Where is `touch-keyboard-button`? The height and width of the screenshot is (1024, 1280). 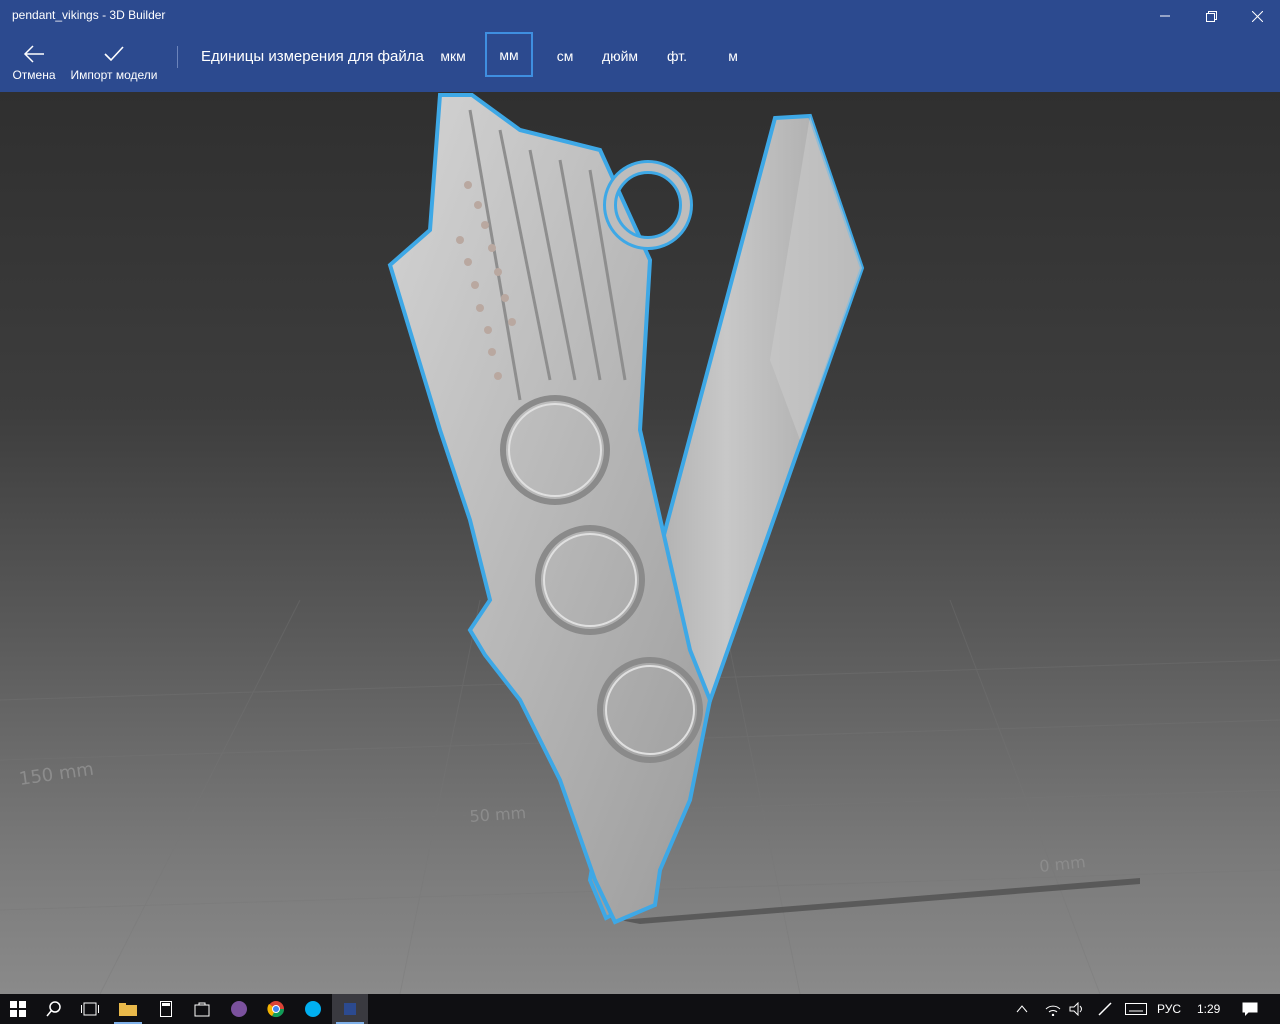 touch-keyboard-button is located at coordinates (1136, 1009).